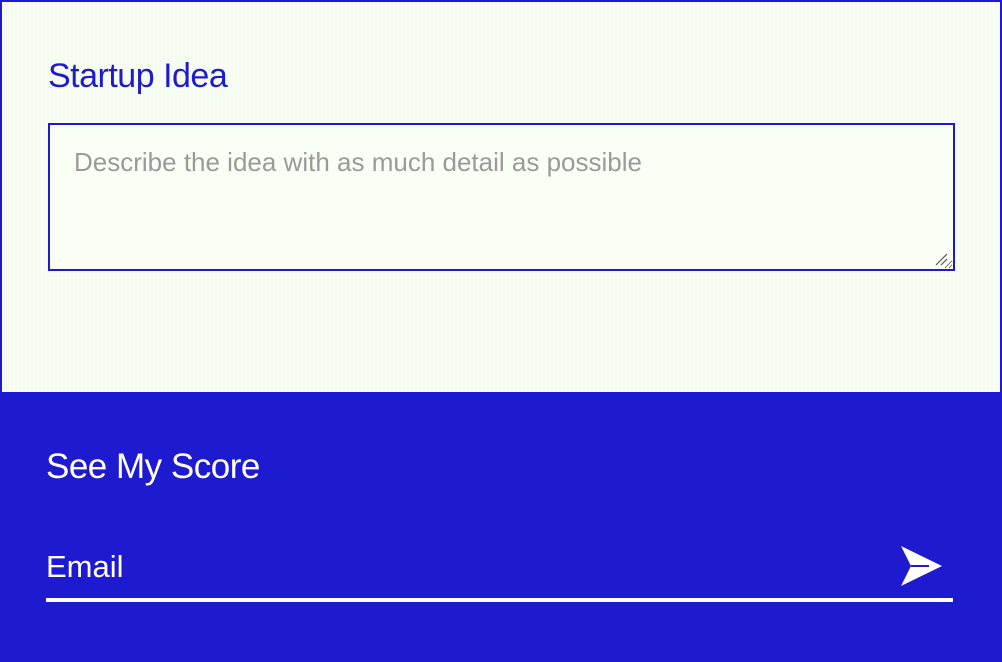 The width and height of the screenshot is (1002, 662). I want to click on email-field-row, so click(499, 567).